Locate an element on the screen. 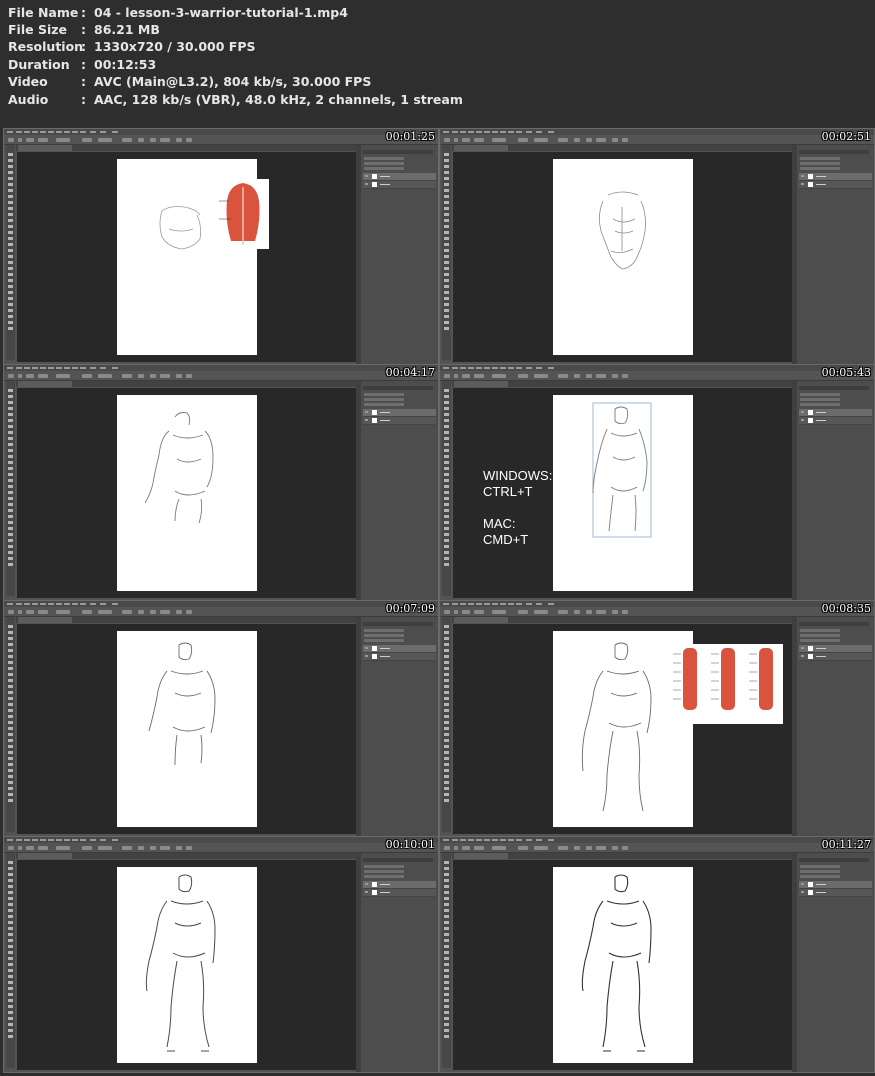 This screenshot has height=1076, width=875. shortcut-windows-label: WINDOWS: is located at coordinates (518, 475).